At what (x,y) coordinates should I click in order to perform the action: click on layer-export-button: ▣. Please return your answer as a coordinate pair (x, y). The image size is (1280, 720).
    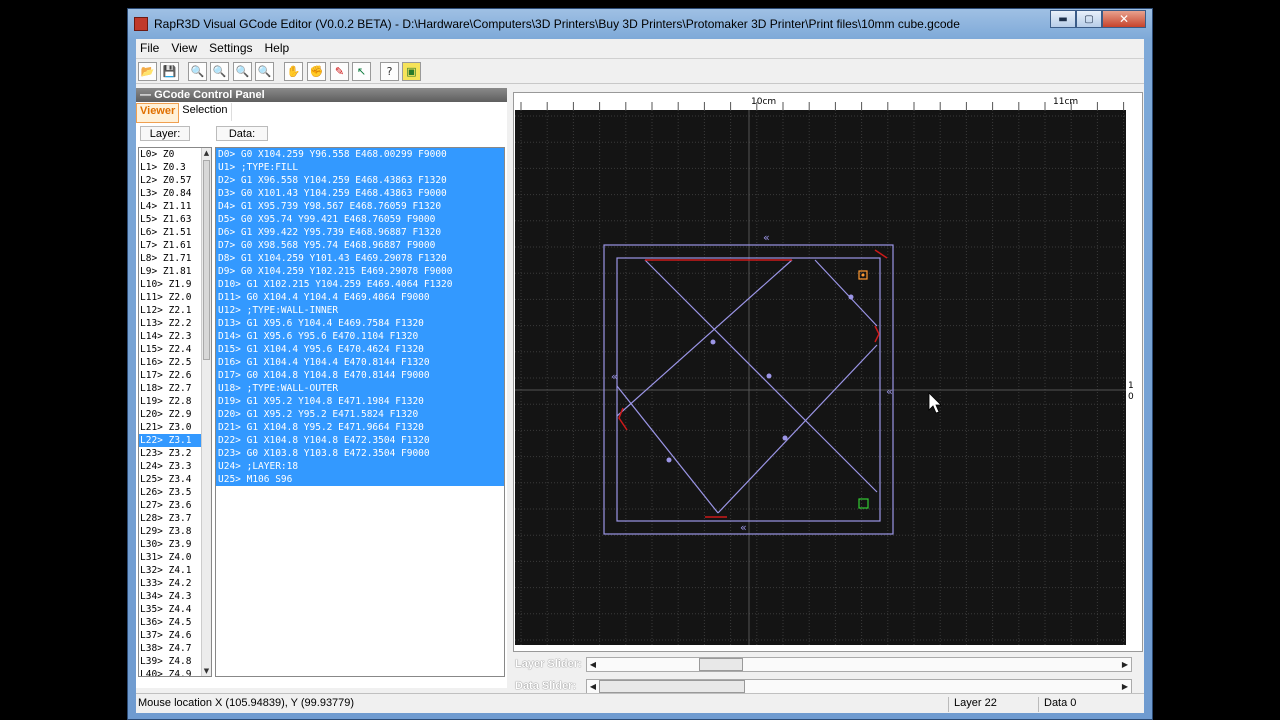
    Looking at the image, I should click on (411, 71).